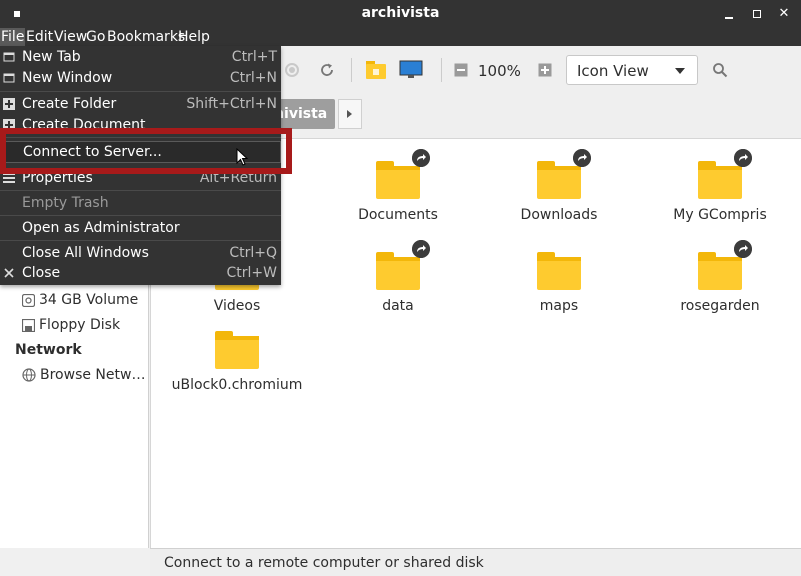  Describe the element at coordinates (140, 57) in the screenshot. I see `menu-item-new-tab: New Tab Ctrl+T` at that location.